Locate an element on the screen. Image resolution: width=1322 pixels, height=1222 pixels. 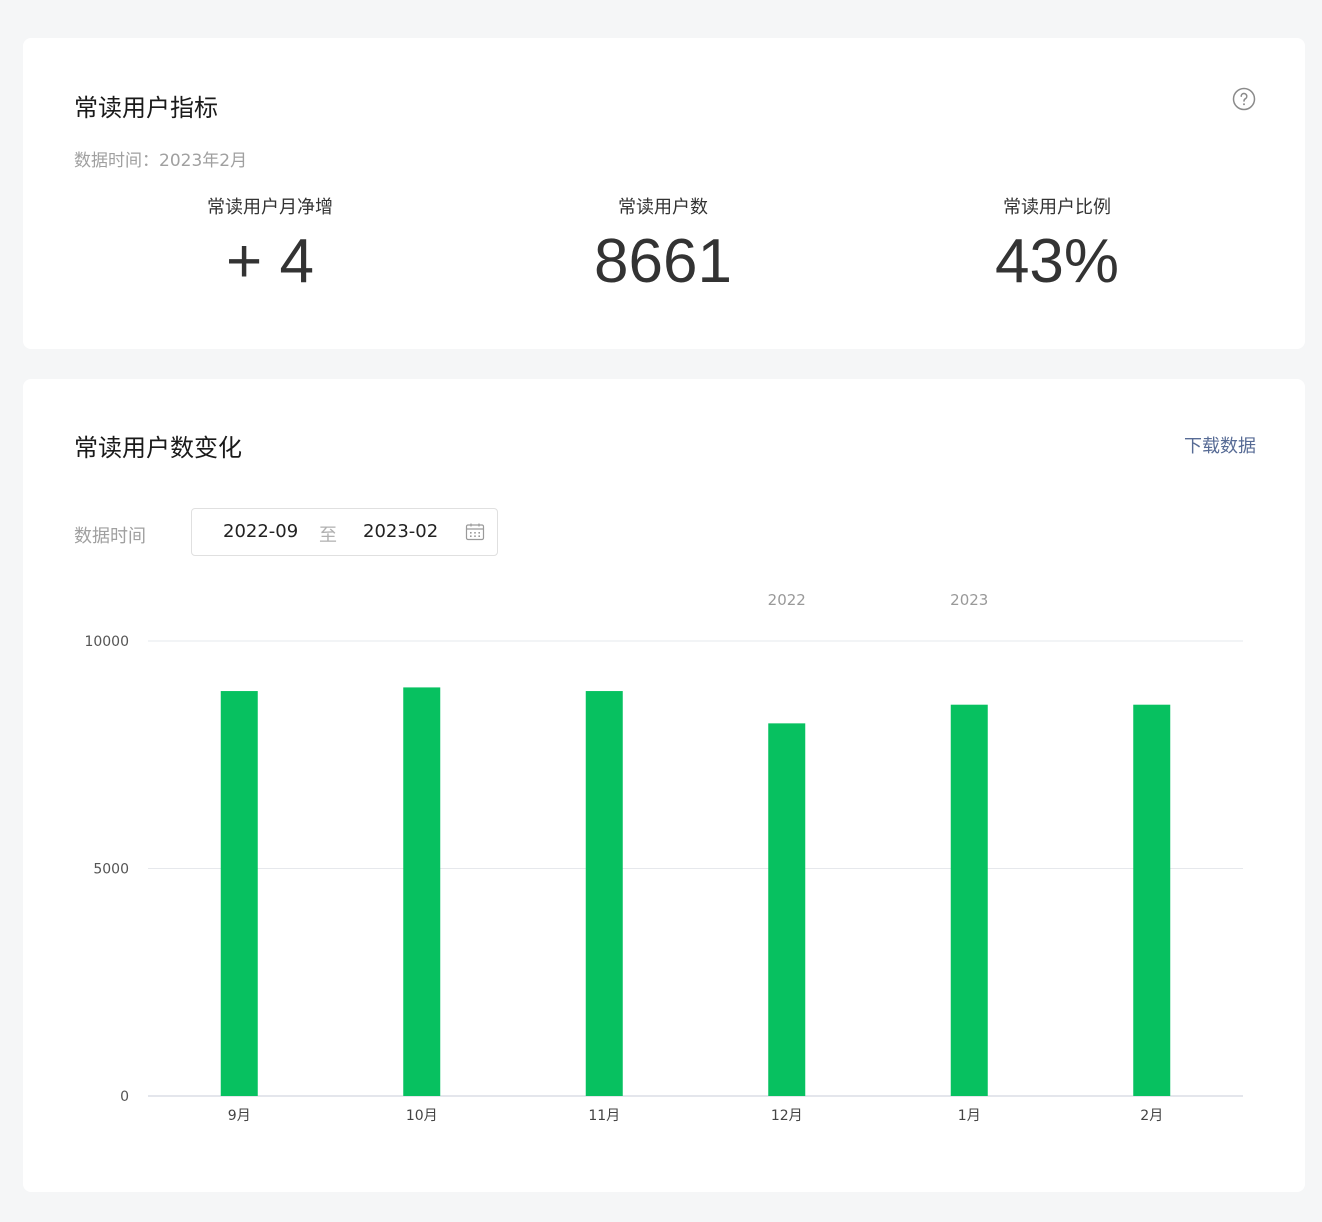
metric-net-increase: 常读用户月净增 + 4 is located at coordinates (270, 243).